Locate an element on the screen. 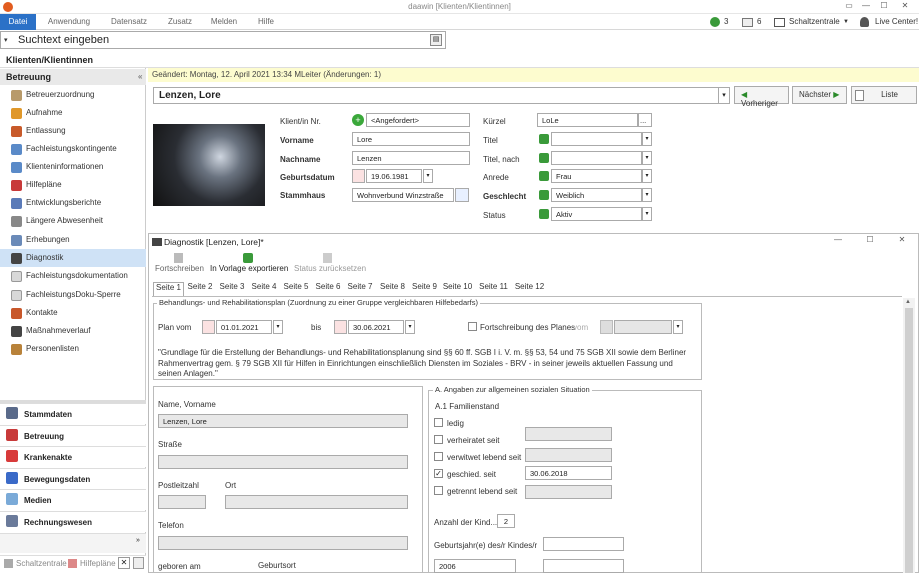 This screenshot has height=573, width=919. footer-tab-schaltzentrale: Schaltzentrale is located at coordinates (41, 563).